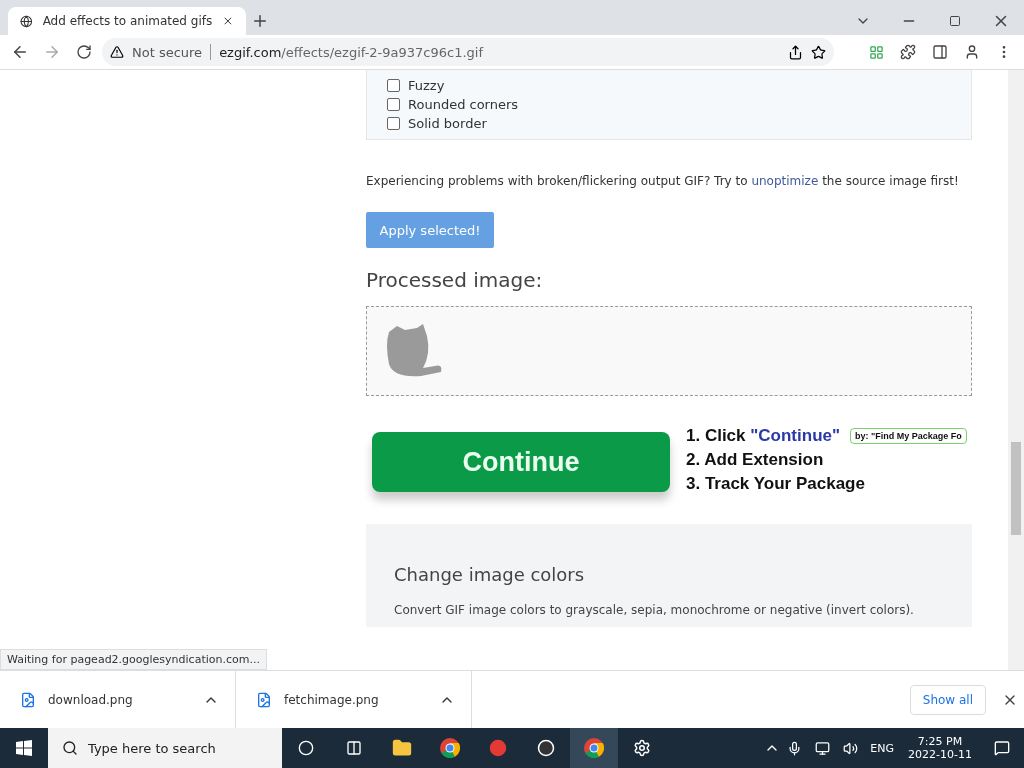 The height and width of the screenshot is (768, 1024). What do you see at coordinates (669, 85) in the screenshot?
I see `effect-checkbox: Fuzzy` at bounding box center [669, 85].